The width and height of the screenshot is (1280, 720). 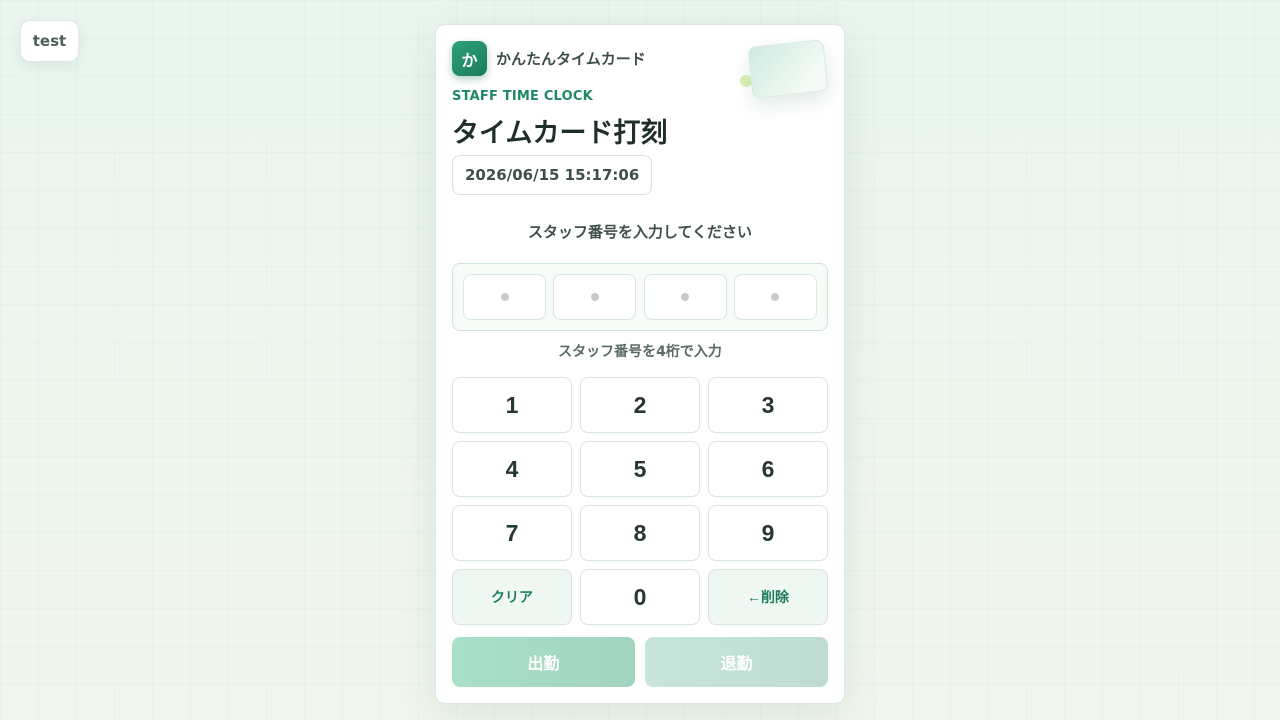 I want to click on delete-button: ←削除, so click(x=768, y=597).